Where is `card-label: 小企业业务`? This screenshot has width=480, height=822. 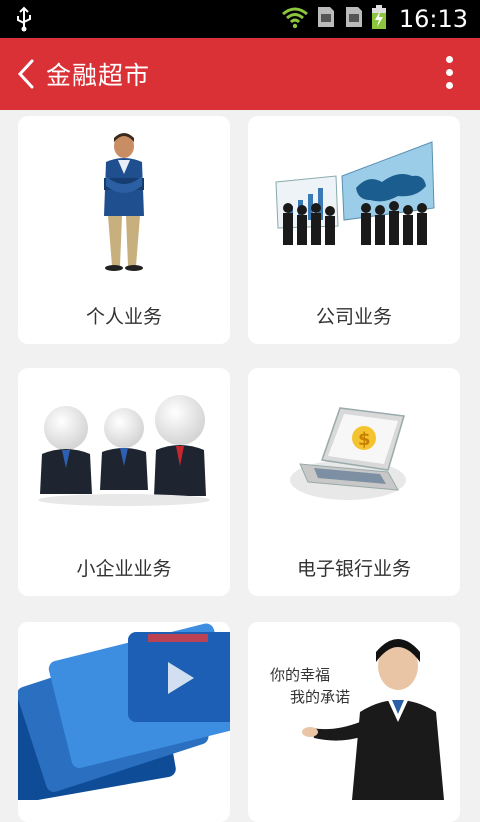
card-label: 小企业业务 is located at coordinates (124, 569).